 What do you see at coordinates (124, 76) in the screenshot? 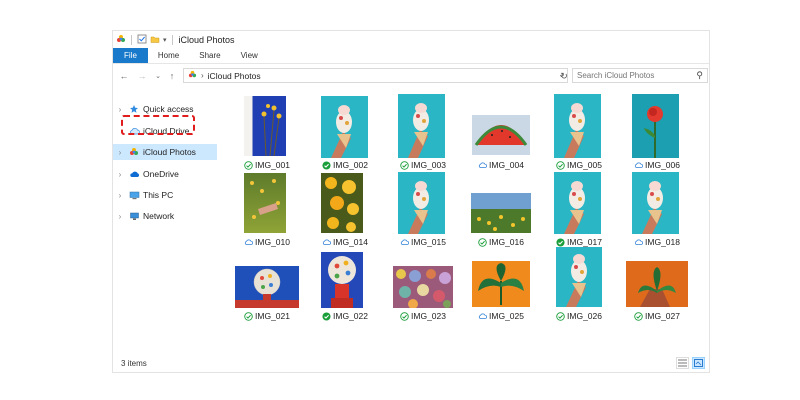
I see `back-arrow-icon: ←` at bounding box center [124, 76].